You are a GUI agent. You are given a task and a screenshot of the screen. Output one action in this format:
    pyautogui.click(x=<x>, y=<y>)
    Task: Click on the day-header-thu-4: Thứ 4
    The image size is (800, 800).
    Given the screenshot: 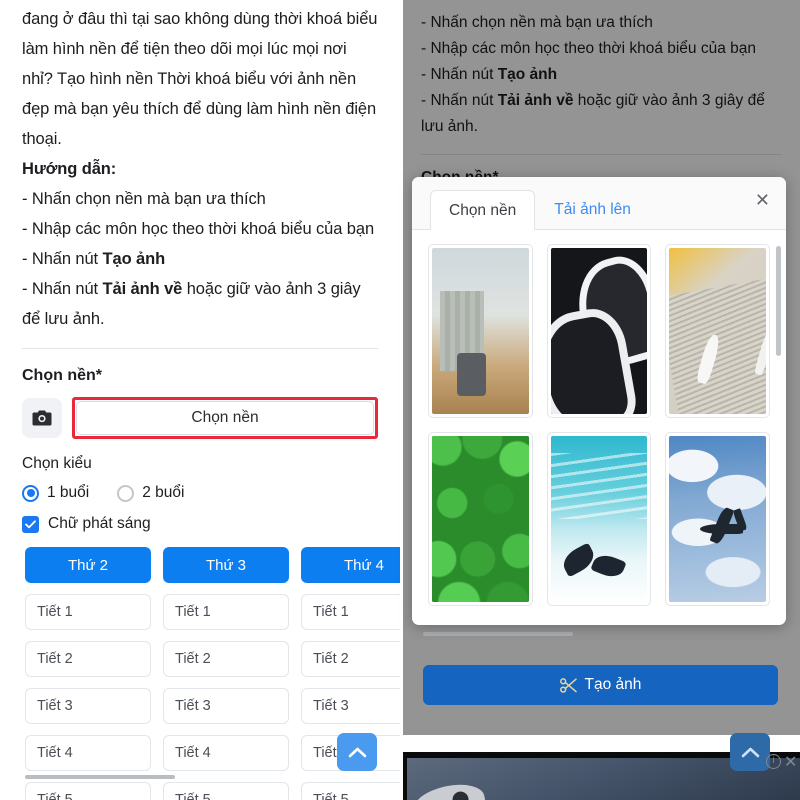 What is the action you would take?
    pyautogui.click(x=350, y=565)
    